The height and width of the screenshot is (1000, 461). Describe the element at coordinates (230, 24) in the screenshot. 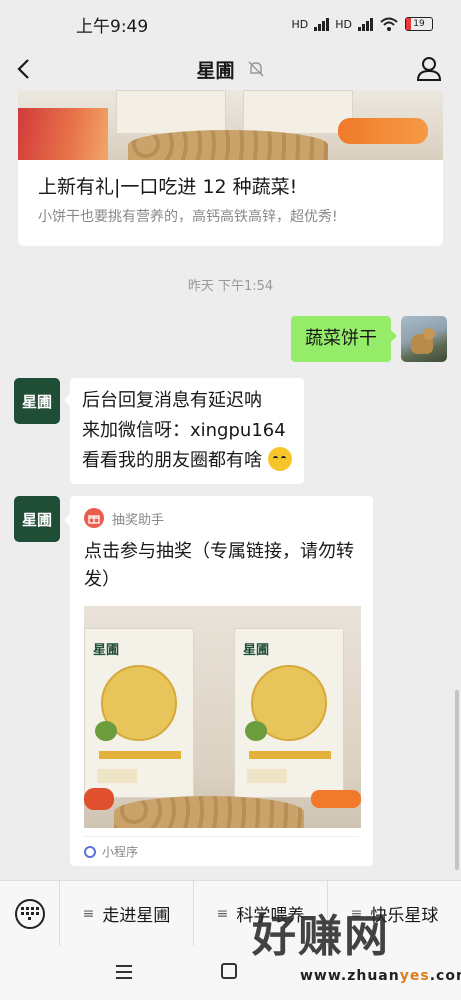

I see `status-bar: 上午9:49 HD HD 19` at that location.